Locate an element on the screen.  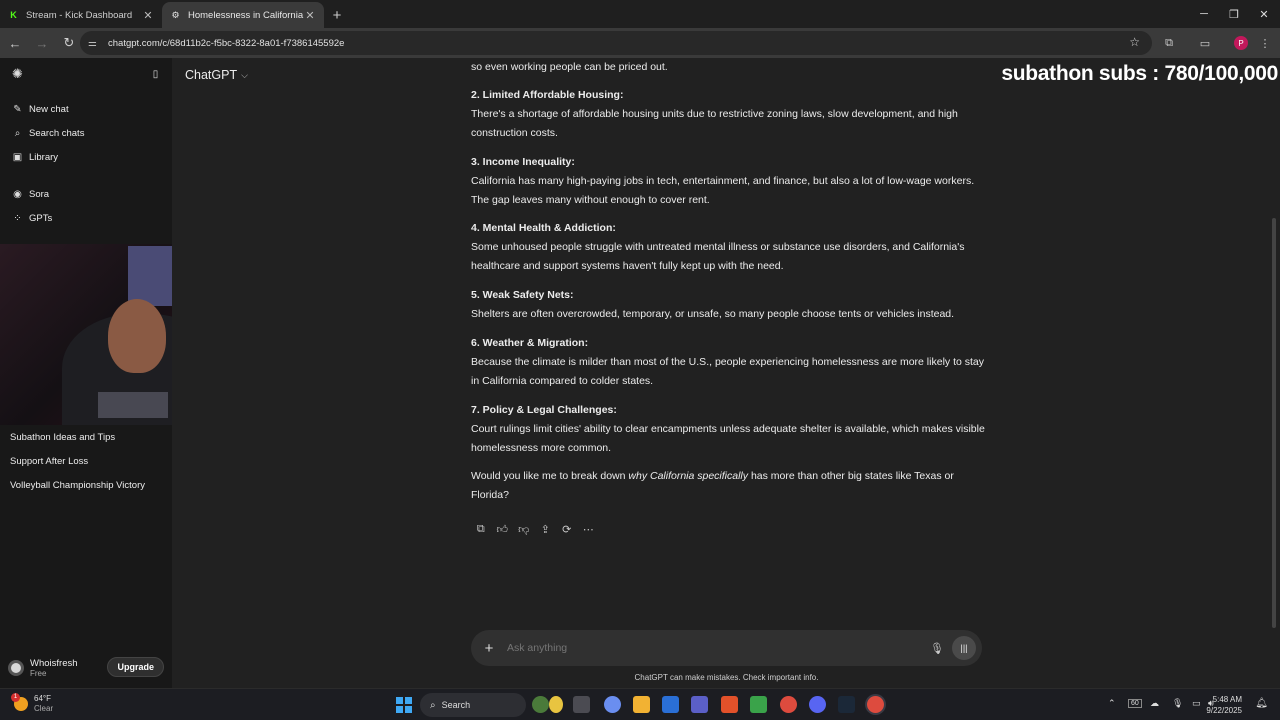
message-actions: ⧉ 👍︎ 👎︎ ⇪ ⟳ ⋯ is located at coordinates (534, 529).